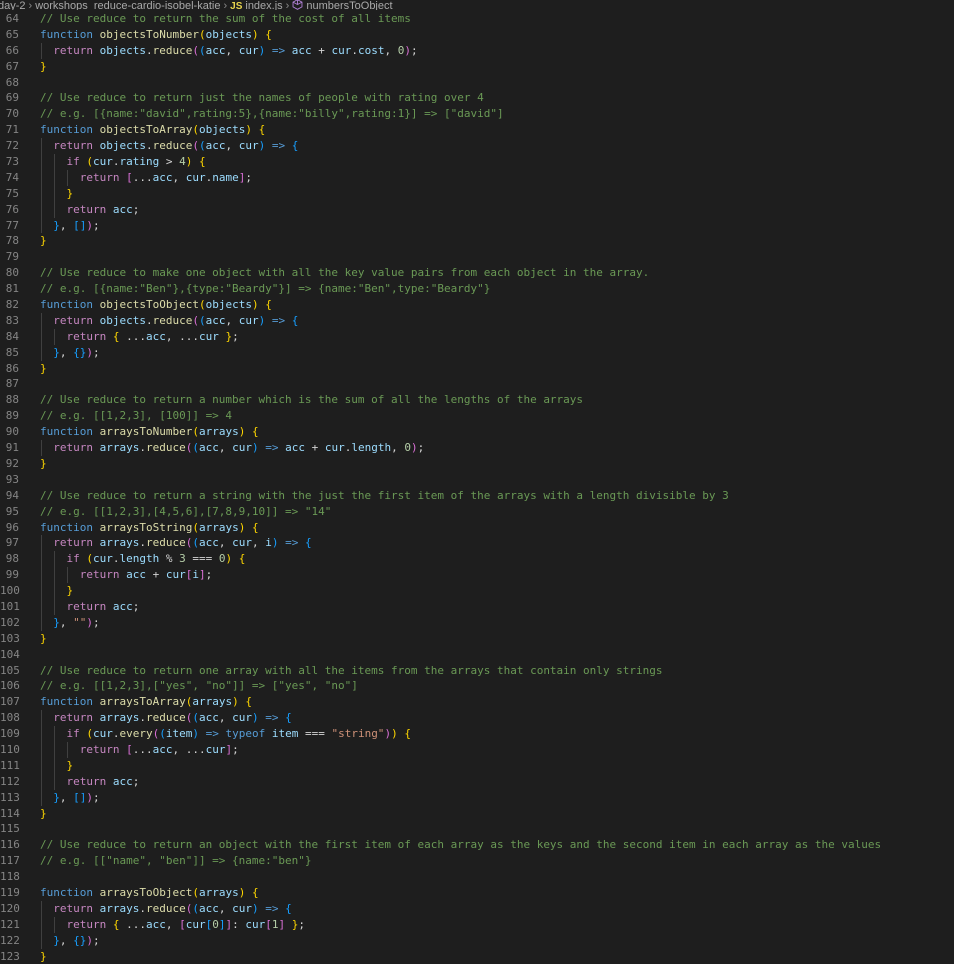 The width and height of the screenshot is (954, 964). I want to click on code-line: 96 function arraysToString(arrays) {, so click(477, 528).